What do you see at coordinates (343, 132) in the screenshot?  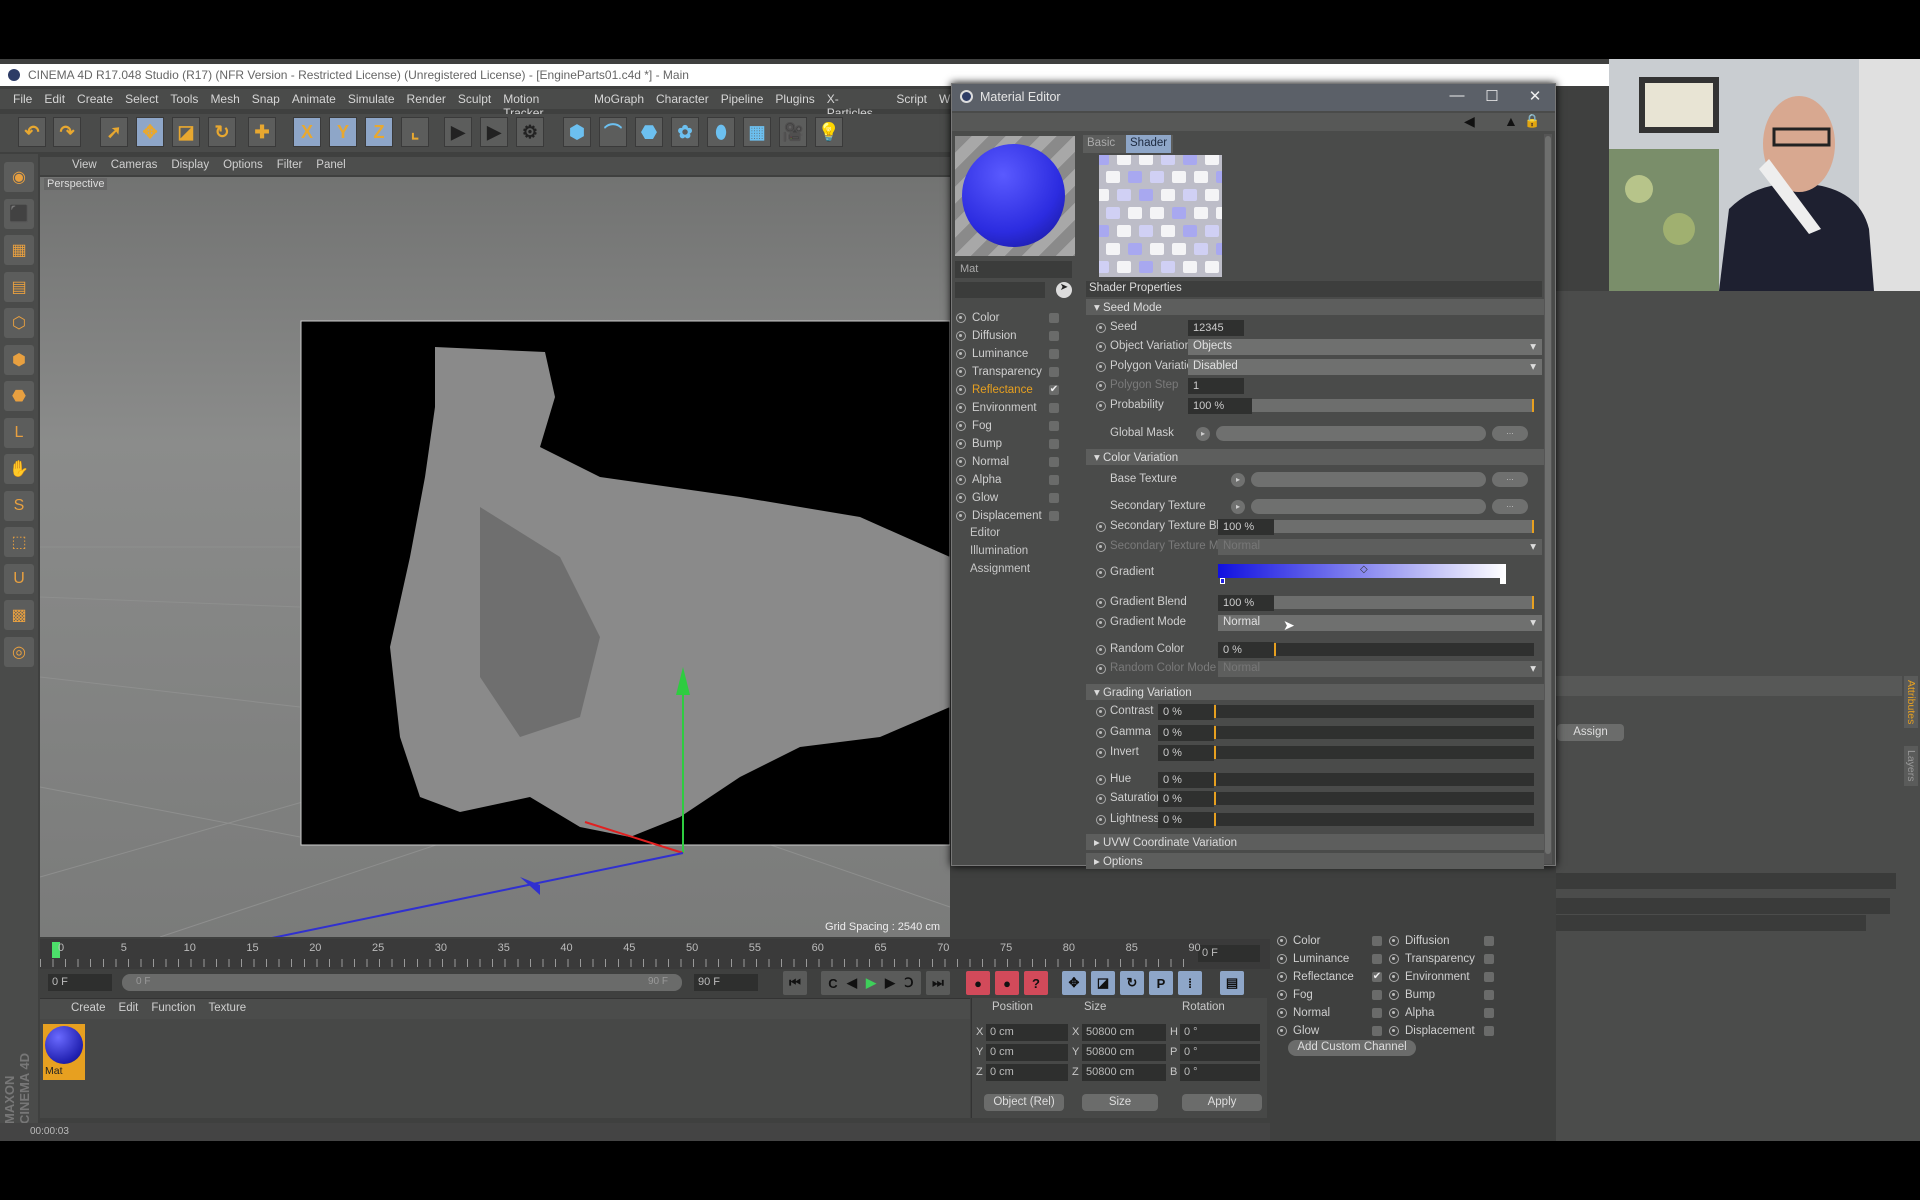 I see `y-axis-button: Y` at bounding box center [343, 132].